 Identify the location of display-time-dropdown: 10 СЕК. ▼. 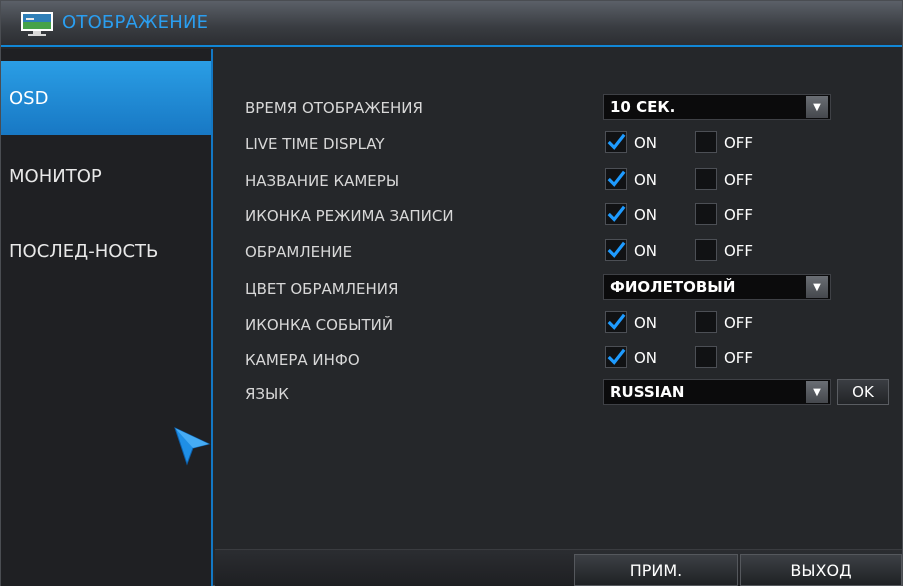
(717, 107).